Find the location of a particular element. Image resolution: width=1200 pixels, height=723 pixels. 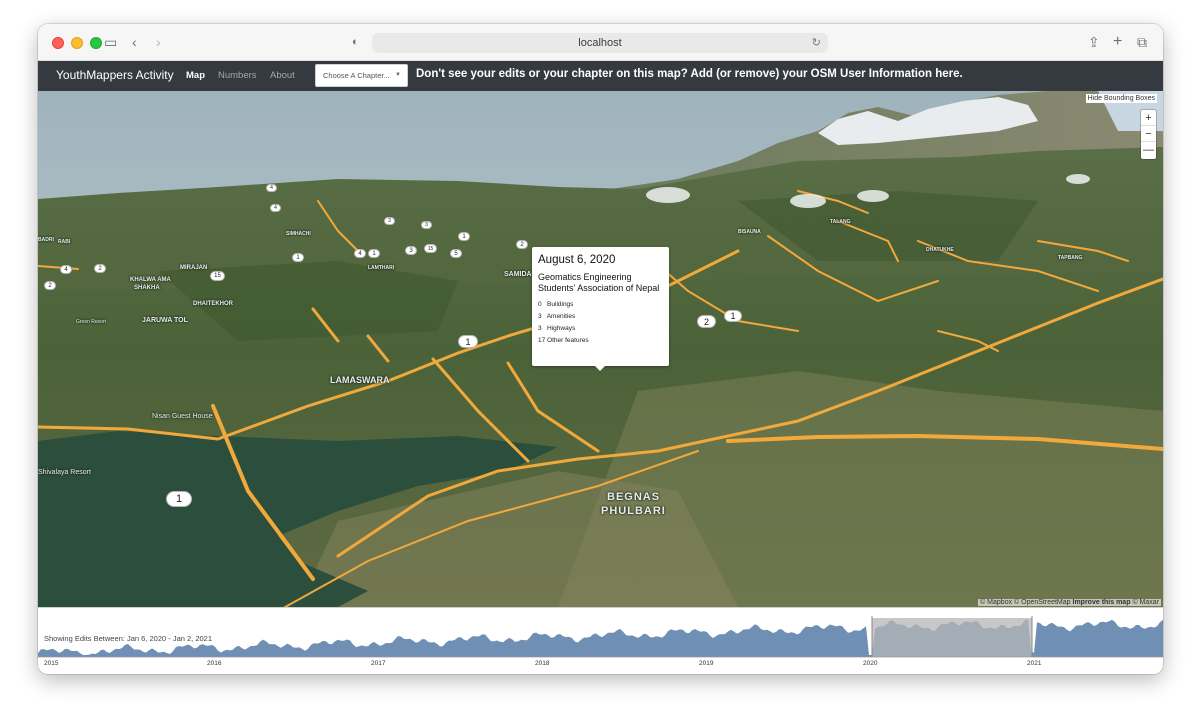

address-text: localhost is located at coordinates (600, 43).